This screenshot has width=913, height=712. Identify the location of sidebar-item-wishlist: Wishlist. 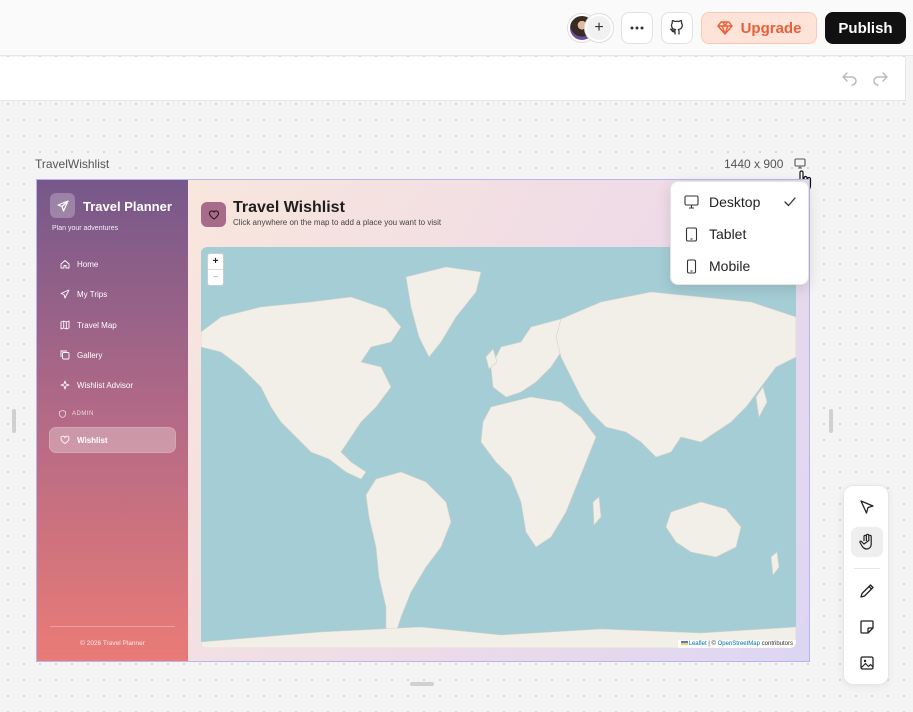
(112, 440).